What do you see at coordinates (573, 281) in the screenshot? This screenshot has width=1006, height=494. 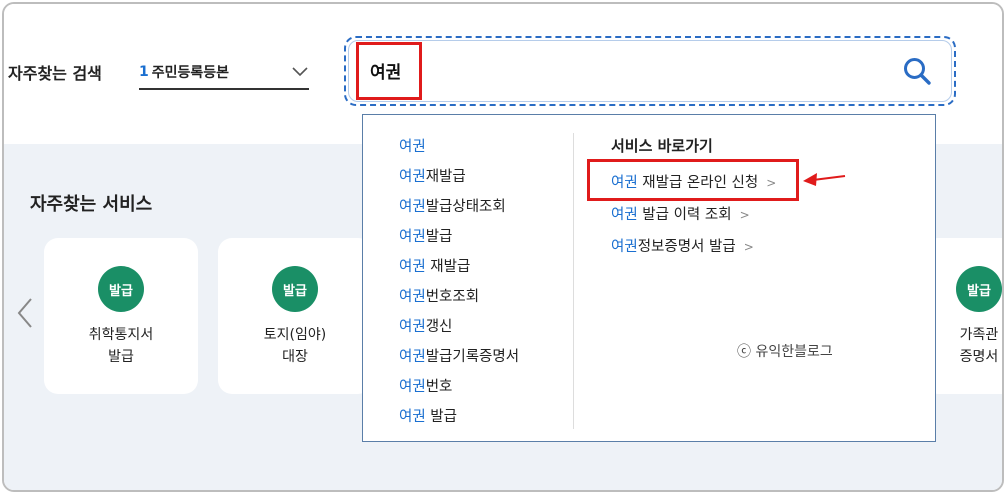 I see `dropdown-divider` at bounding box center [573, 281].